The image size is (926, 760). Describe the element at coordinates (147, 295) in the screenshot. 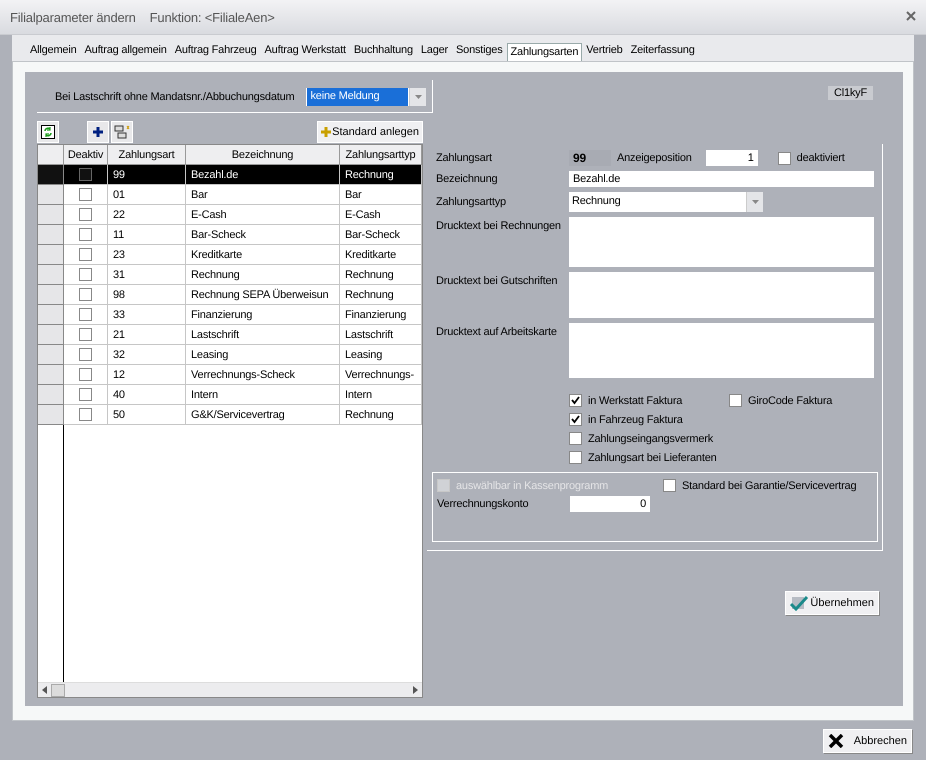

I see `table-cell: 98` at that location.